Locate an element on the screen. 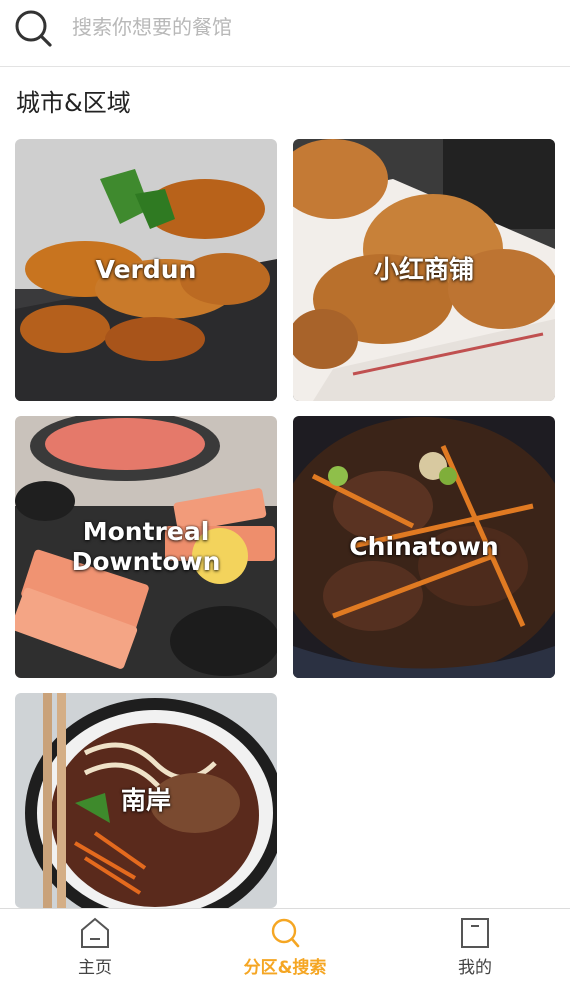 The image size is (570, 983). bottom-nav: 主页 分区&搜索 我的 is located at coordinates (285, 945).